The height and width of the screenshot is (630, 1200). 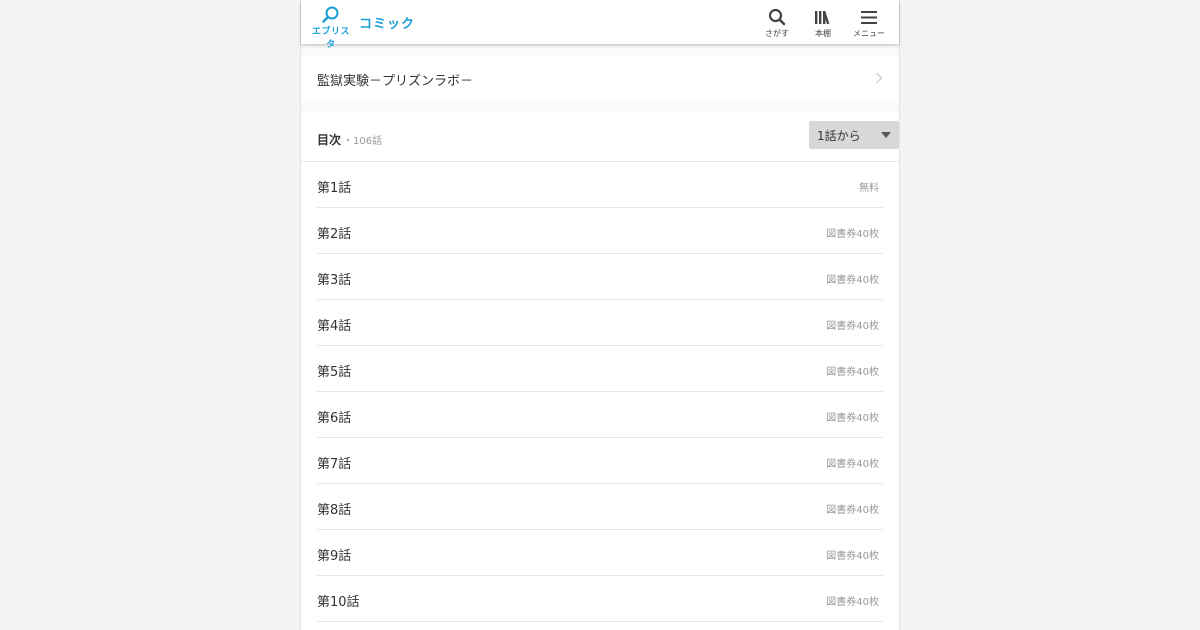 I want to click on episode-item: 第9話 図書券40枚, so click(x=600, y=553).